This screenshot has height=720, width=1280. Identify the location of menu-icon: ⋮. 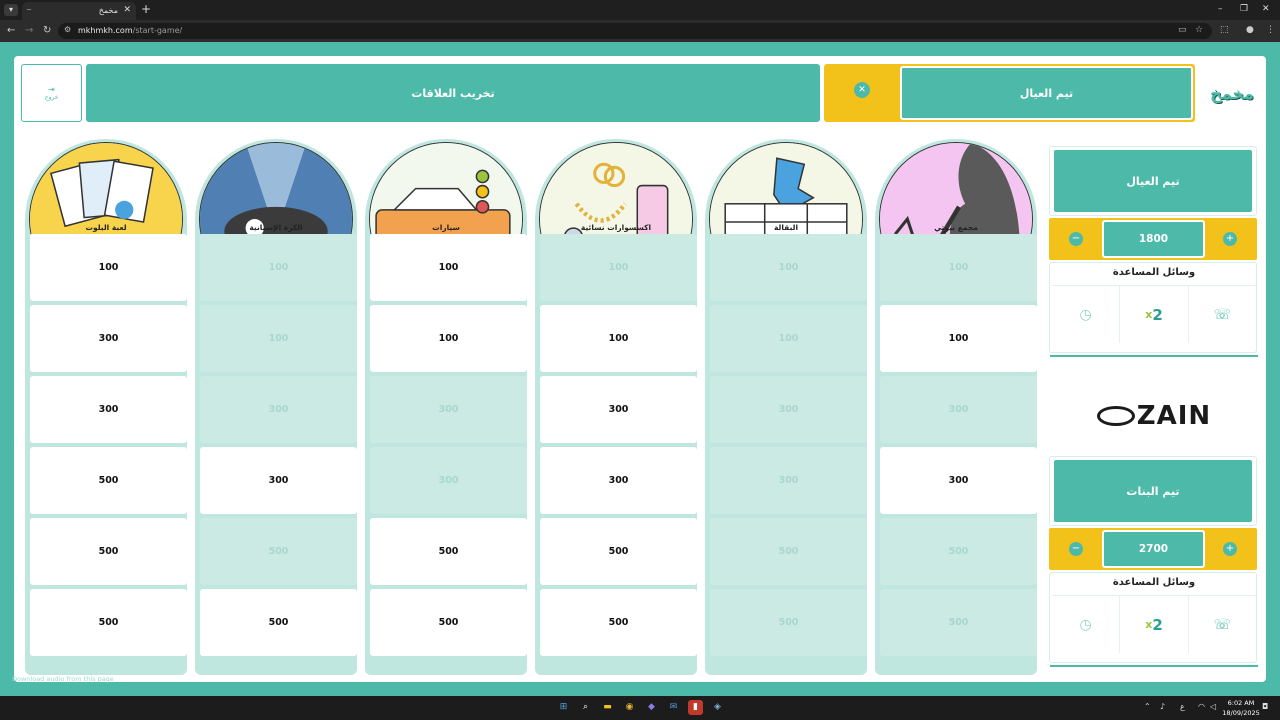
(1270, 30).